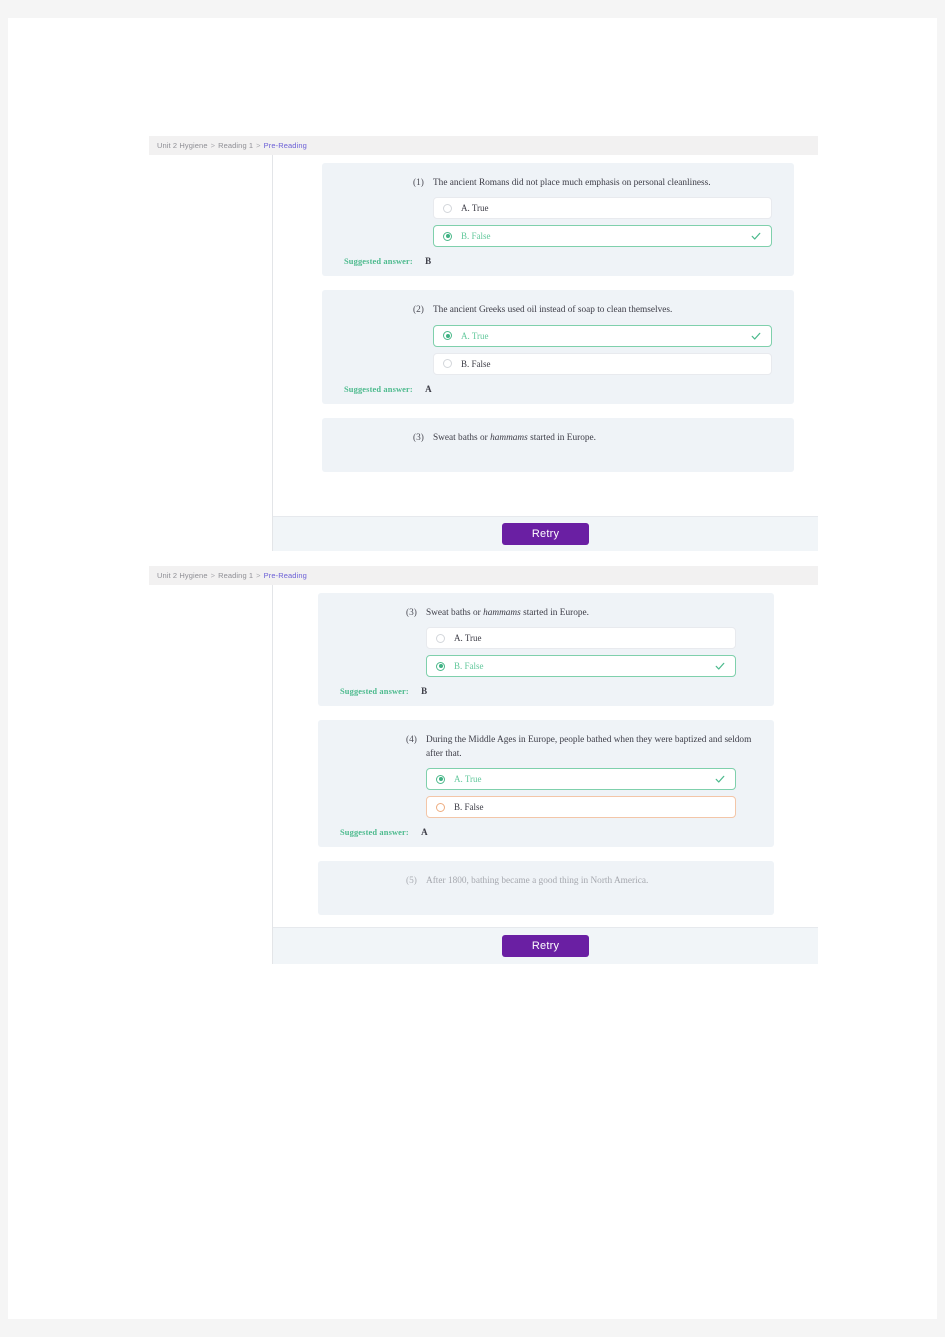 This screenshot has height=1337, width=945. I want to click on question-number: (5), so click(411, 881).